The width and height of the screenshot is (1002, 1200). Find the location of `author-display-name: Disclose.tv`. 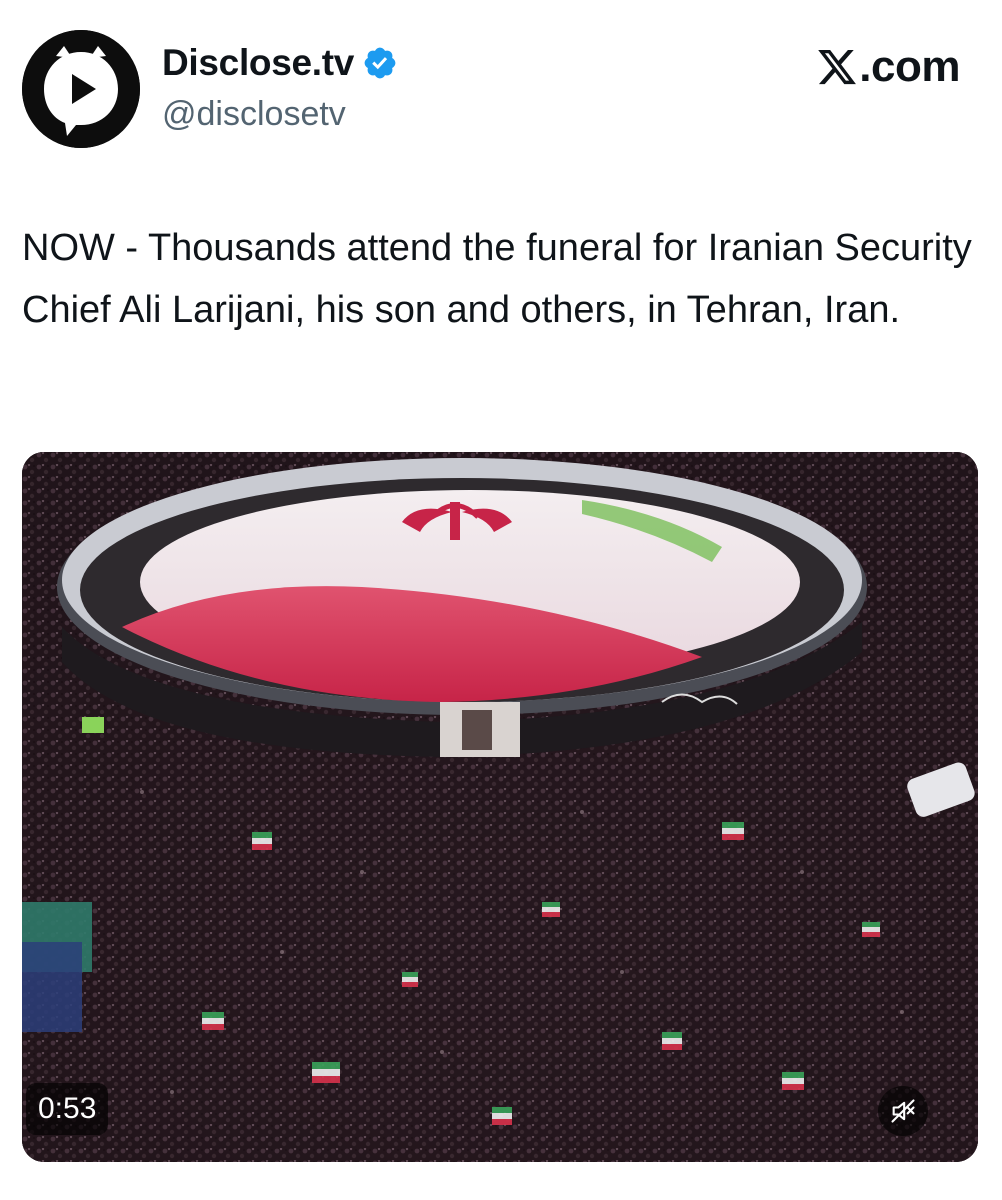

author-display-name: Disclose.tv is located at coordinates (258, 63).